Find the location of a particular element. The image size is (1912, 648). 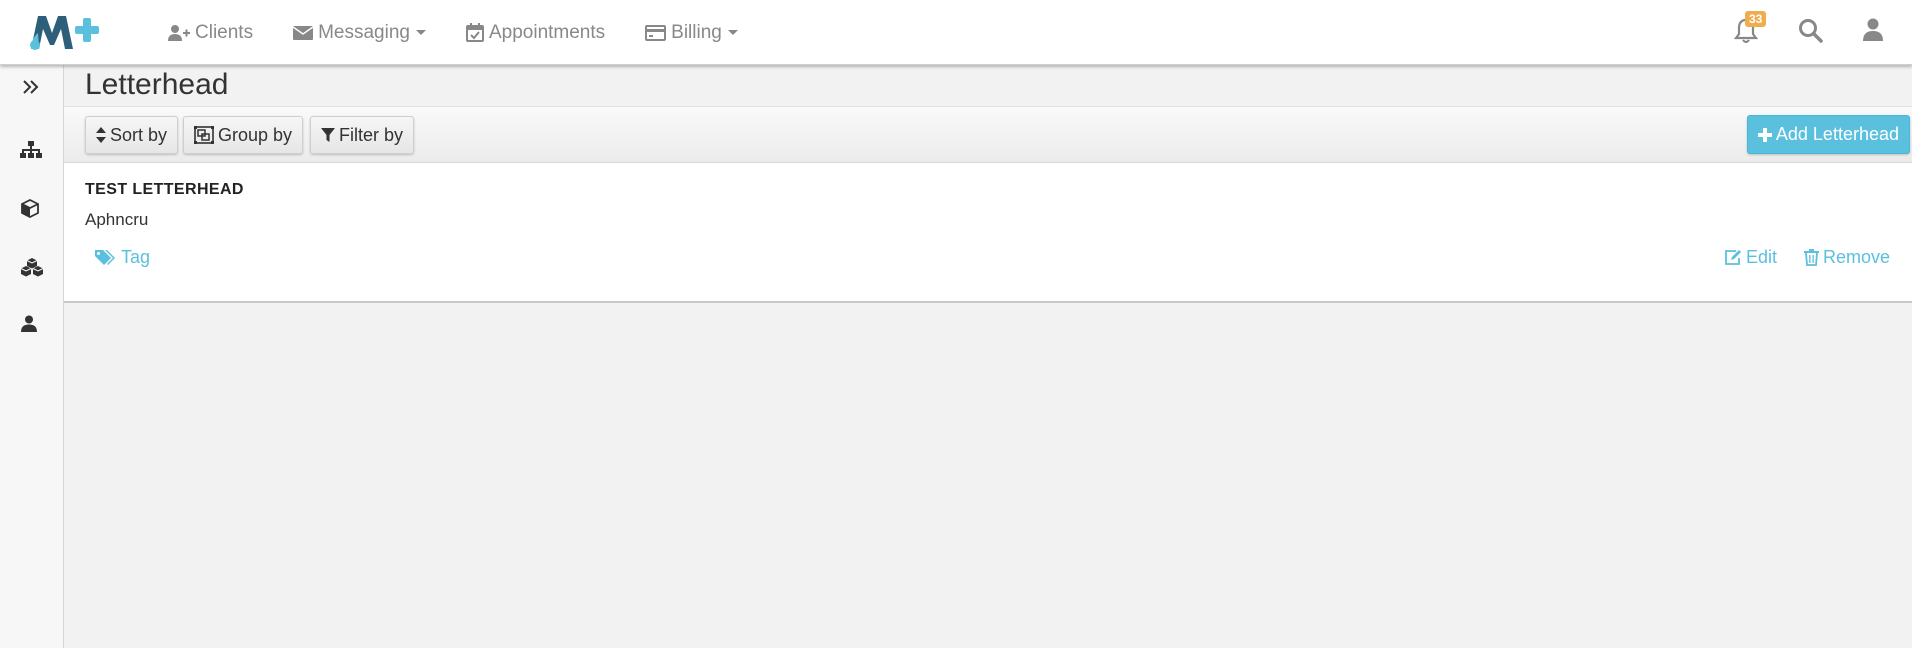

nav-appointments: Appointments is located at coordinates (535, 32).